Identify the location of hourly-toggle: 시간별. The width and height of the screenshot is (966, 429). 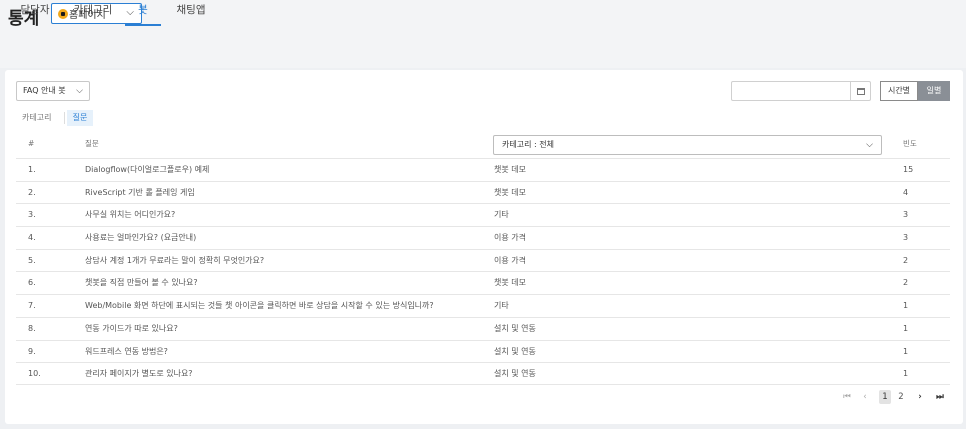
(899, 91).